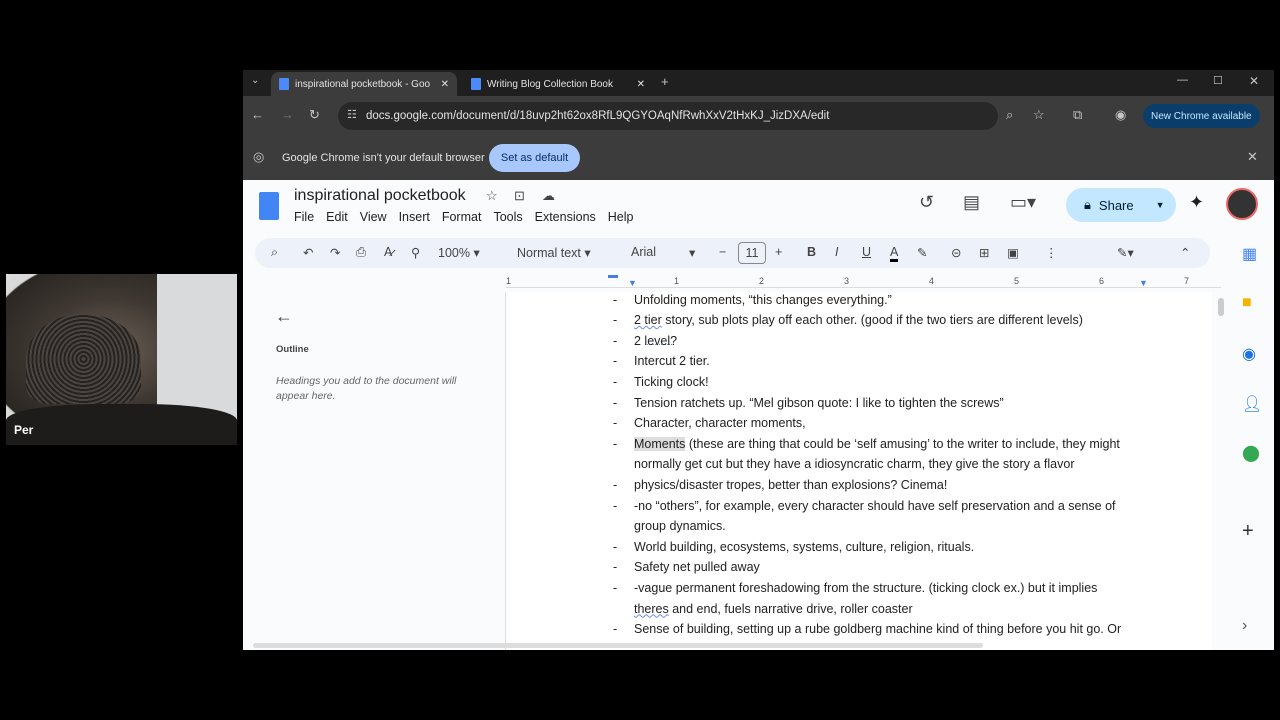 Image resolution: width=1280 pixels, height=720 pixels. Describe the element at coordinates (388, 252) in the screenshot. I see `spellcheck-icon: A̷` at that location.